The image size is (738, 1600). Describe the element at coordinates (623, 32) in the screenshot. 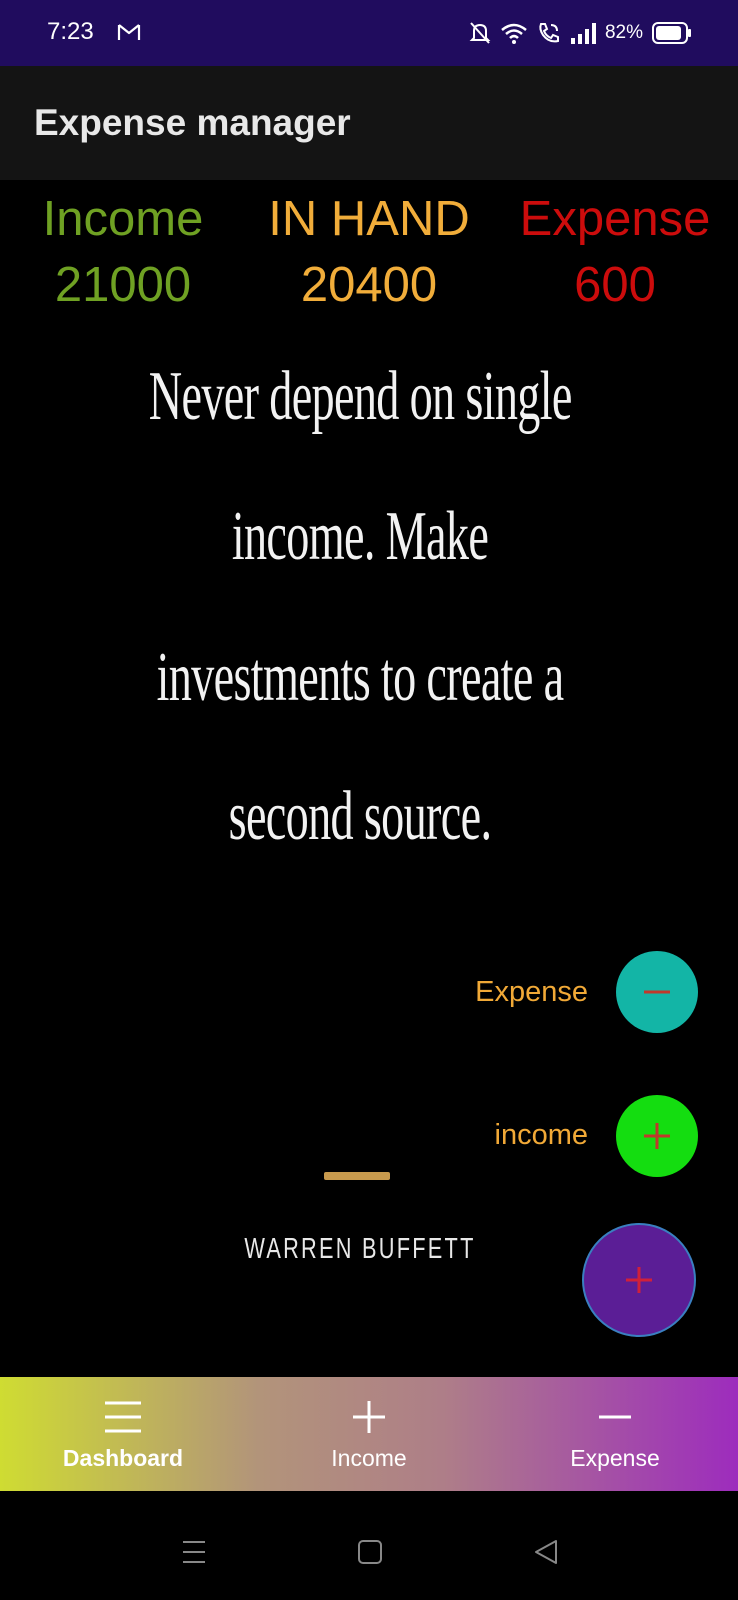

I see `battery-percentage: 82%` at that location.